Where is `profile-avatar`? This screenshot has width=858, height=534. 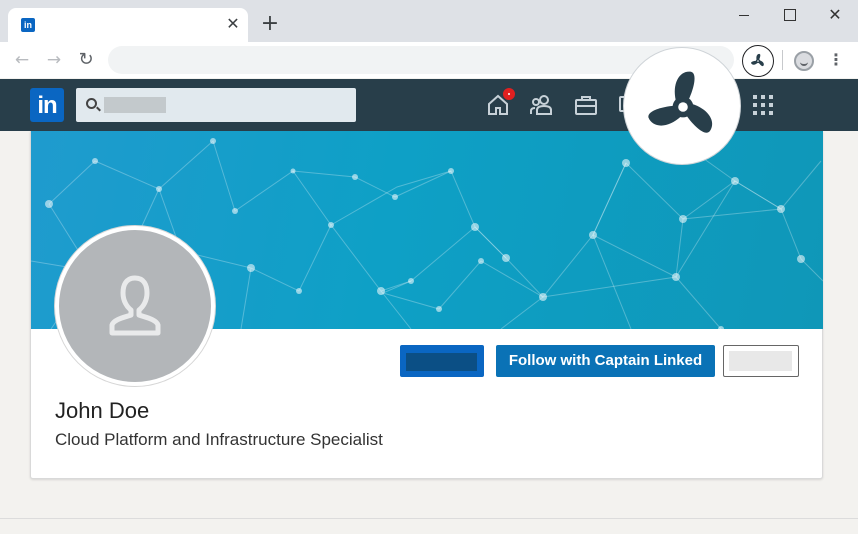 profile-avatar is located at coordinates (135, 306).